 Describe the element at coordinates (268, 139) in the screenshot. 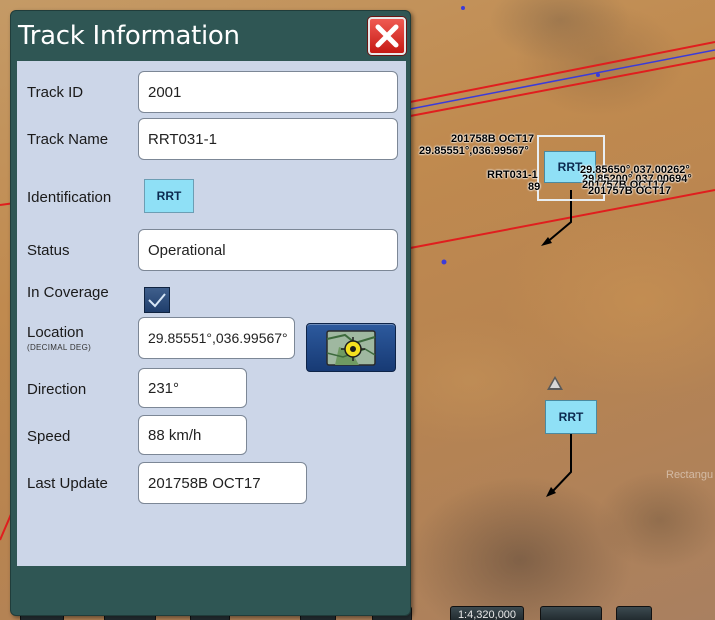

I see `track-name-field: RRT031-1` at that location.